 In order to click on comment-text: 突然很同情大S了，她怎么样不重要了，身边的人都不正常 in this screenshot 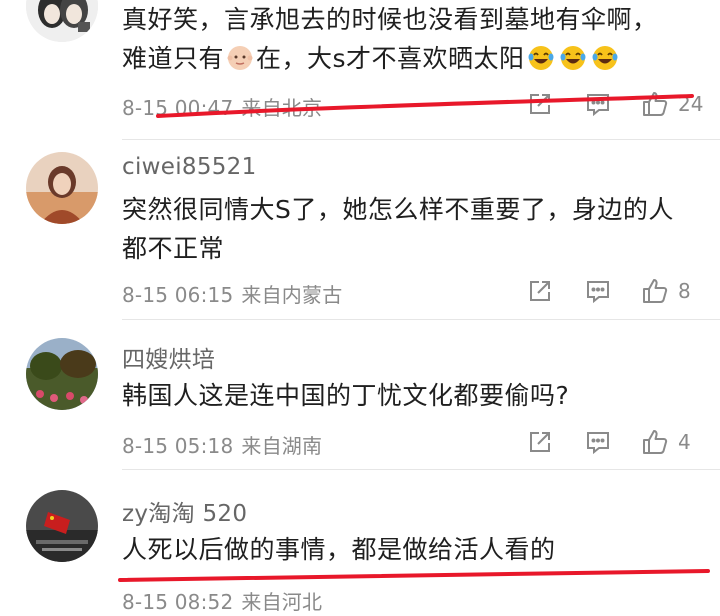, I will do `click(398, 229)`.